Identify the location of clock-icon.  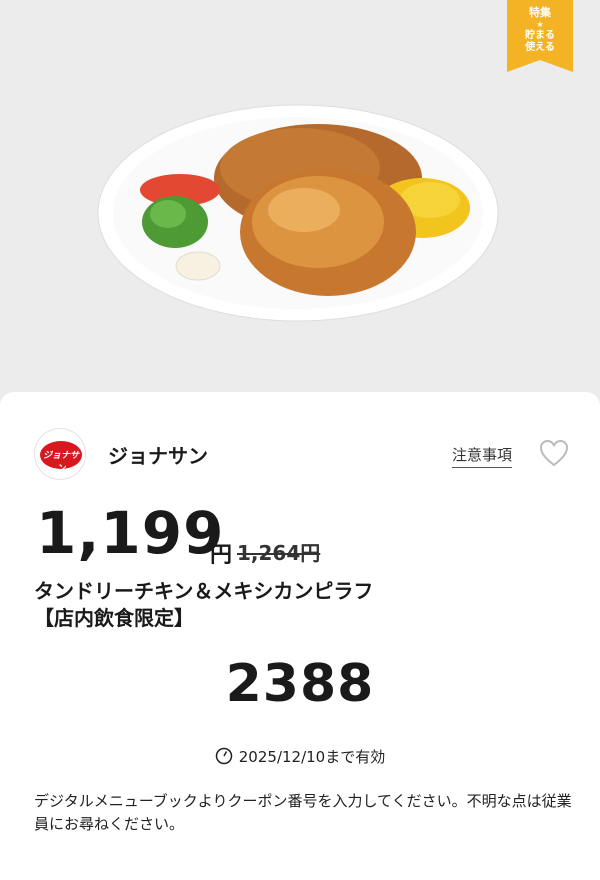
(224, 758).